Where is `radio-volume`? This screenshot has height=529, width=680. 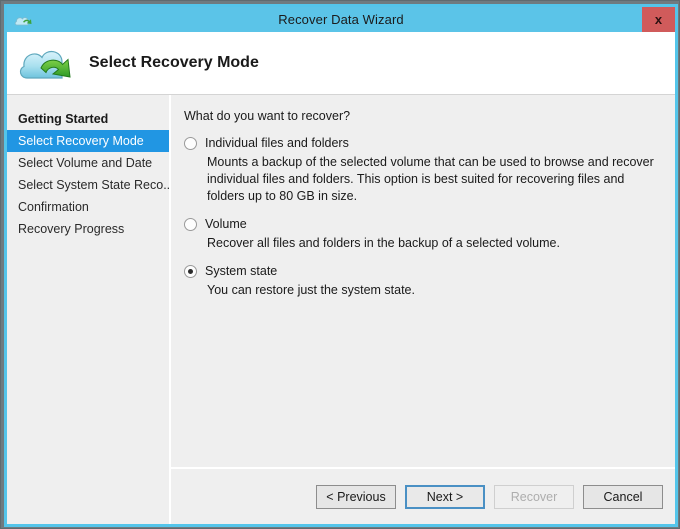 radio-volume is located at coordinates (190, 224).